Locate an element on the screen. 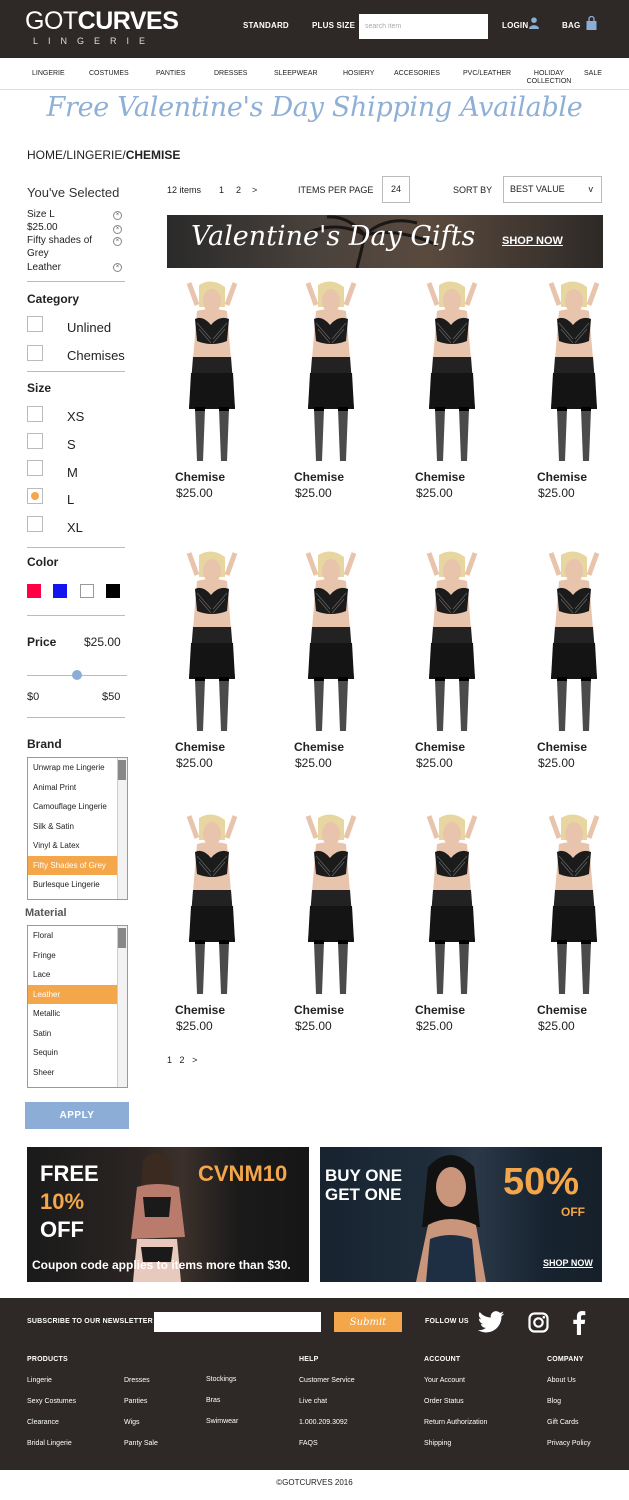 This screenshot has width=629, height=1500. instagram-icon is located at coordinates (538, 1322).